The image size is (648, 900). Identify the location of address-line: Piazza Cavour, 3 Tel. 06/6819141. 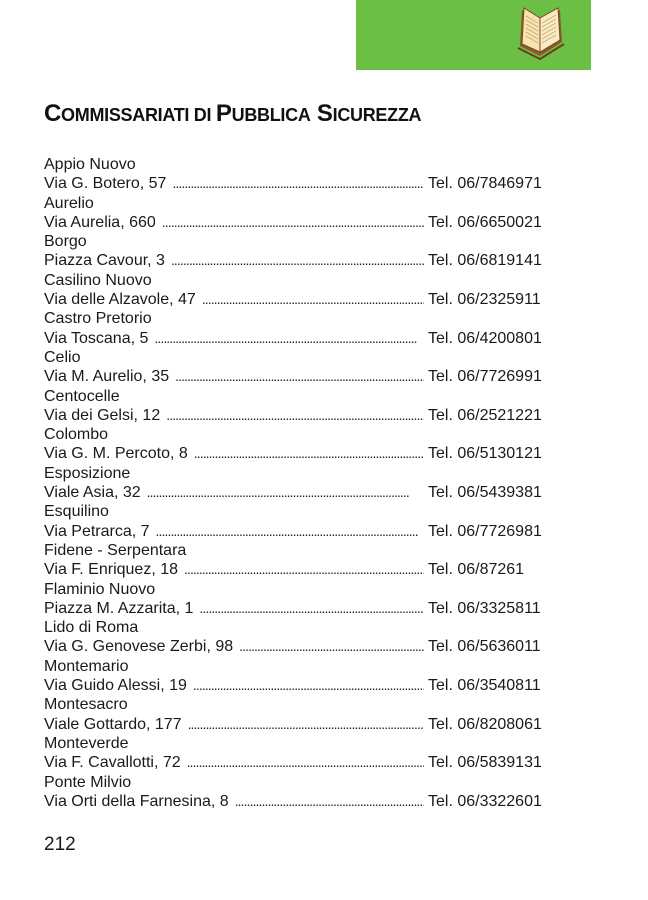
(300, 260).